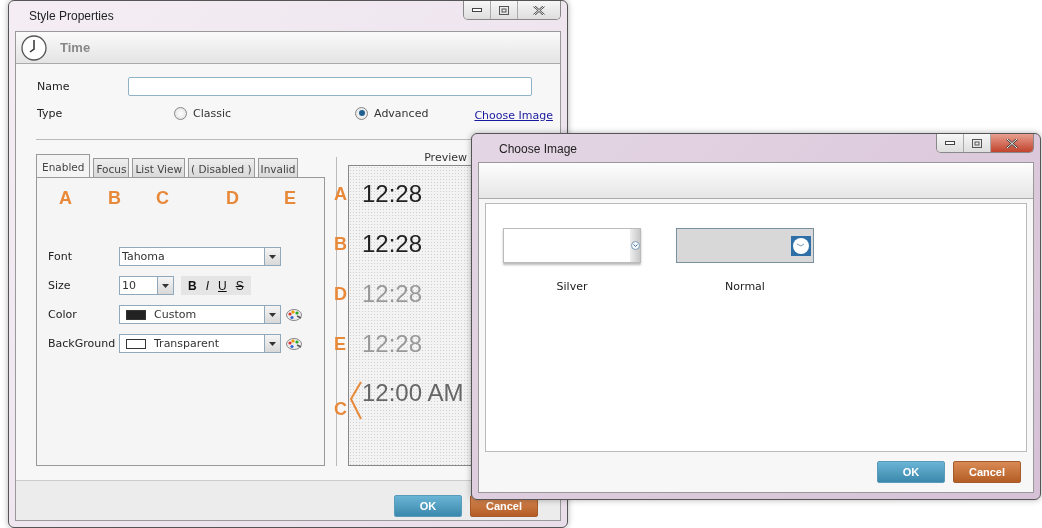 Image resolution: width=1042 pixels, height=528 pixels. What do you see at coordinates (987, 472) in the screenshot?
I see `cancel-button: Cancel` at bounding box center [987, 472].